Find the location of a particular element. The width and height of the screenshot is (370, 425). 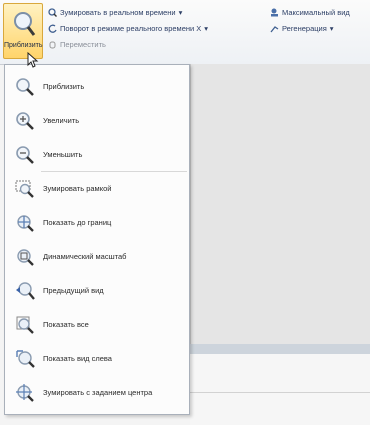

menu-item-zoom-window: Зумировать рамкой is located at coordinates (97, 188).